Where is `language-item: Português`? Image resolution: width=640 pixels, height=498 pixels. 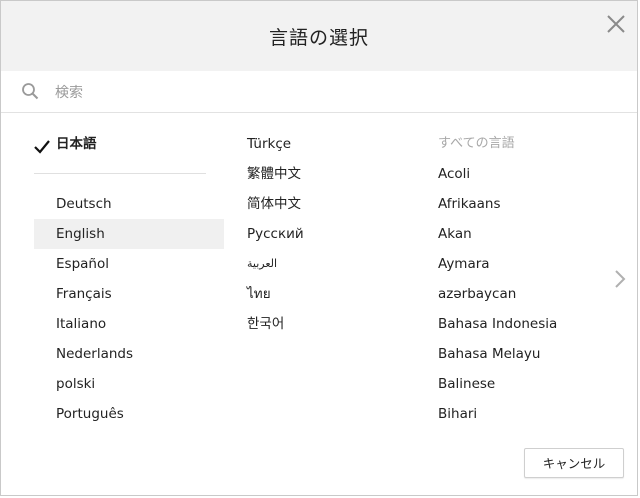
language-item: Português is located at coordinates (129, 414).